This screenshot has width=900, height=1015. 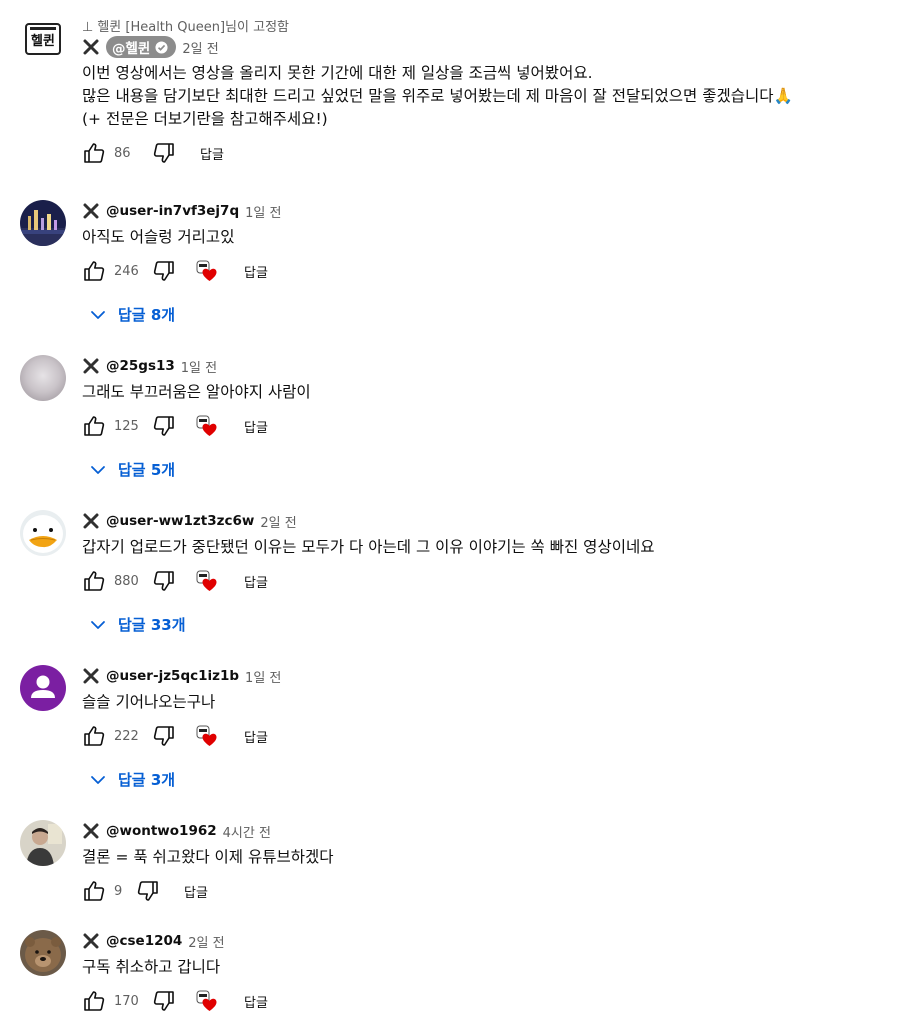 I want to click on author-name: @user-in7vf3ej7q, so click(x=172, y=211).